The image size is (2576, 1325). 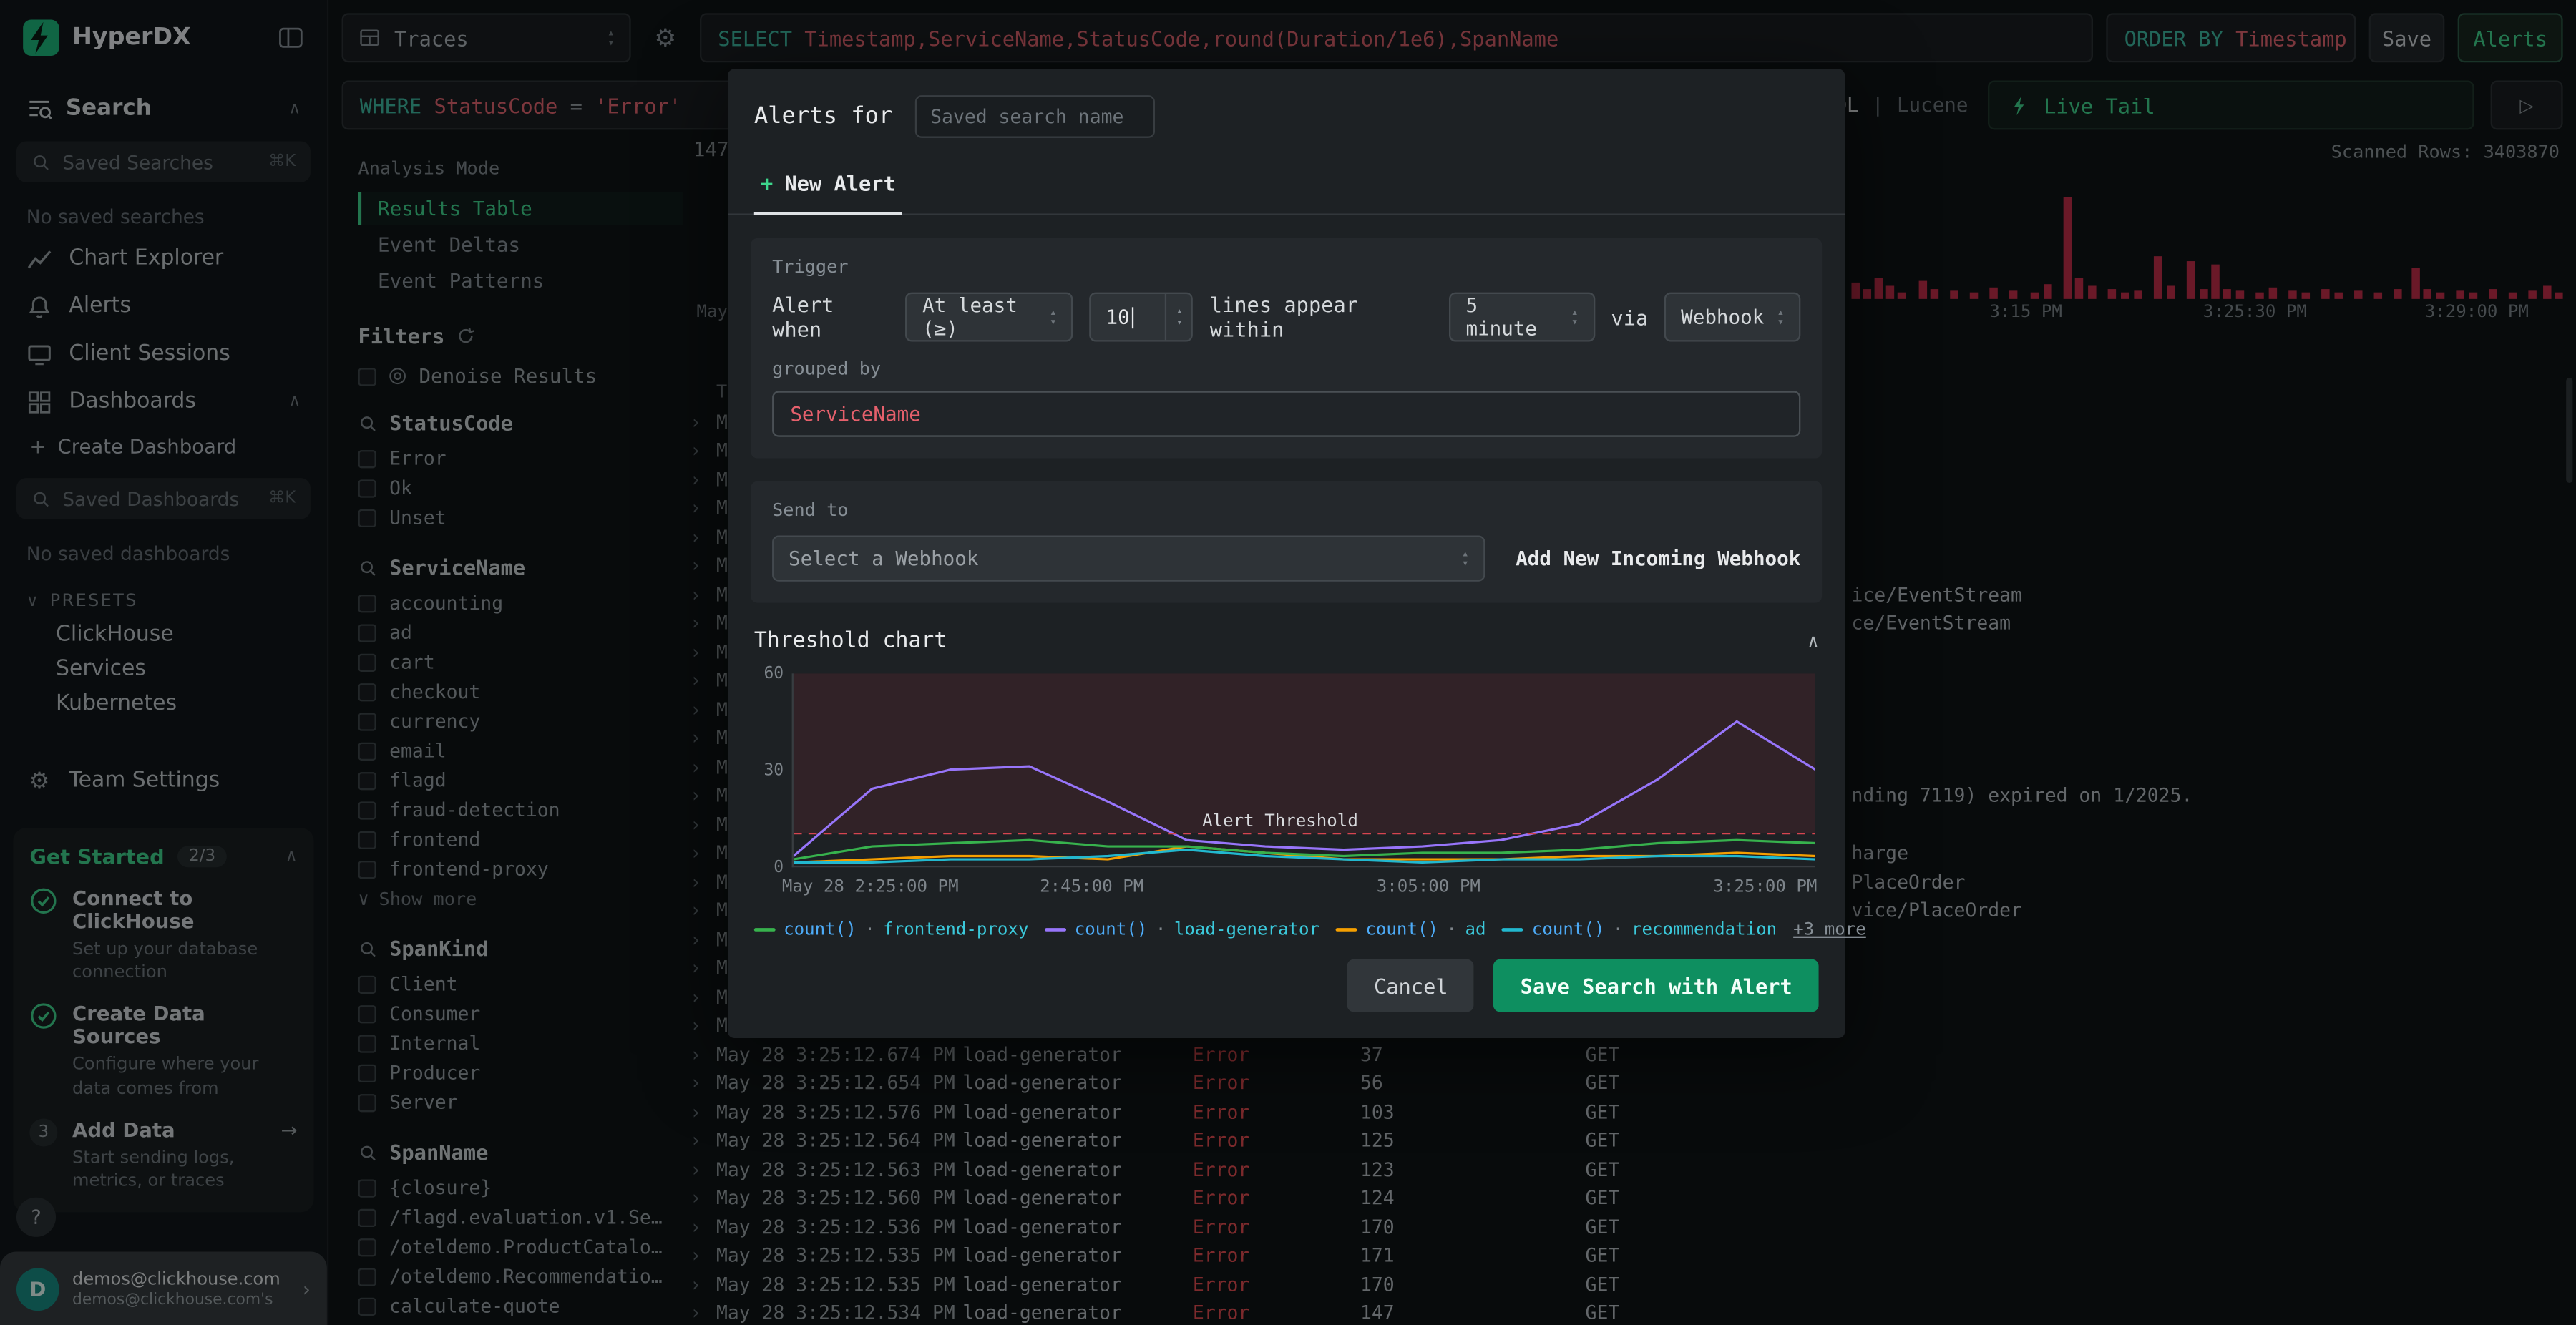 I want to click on grouped-by-label: grouped by, so click(x=827, y=369).